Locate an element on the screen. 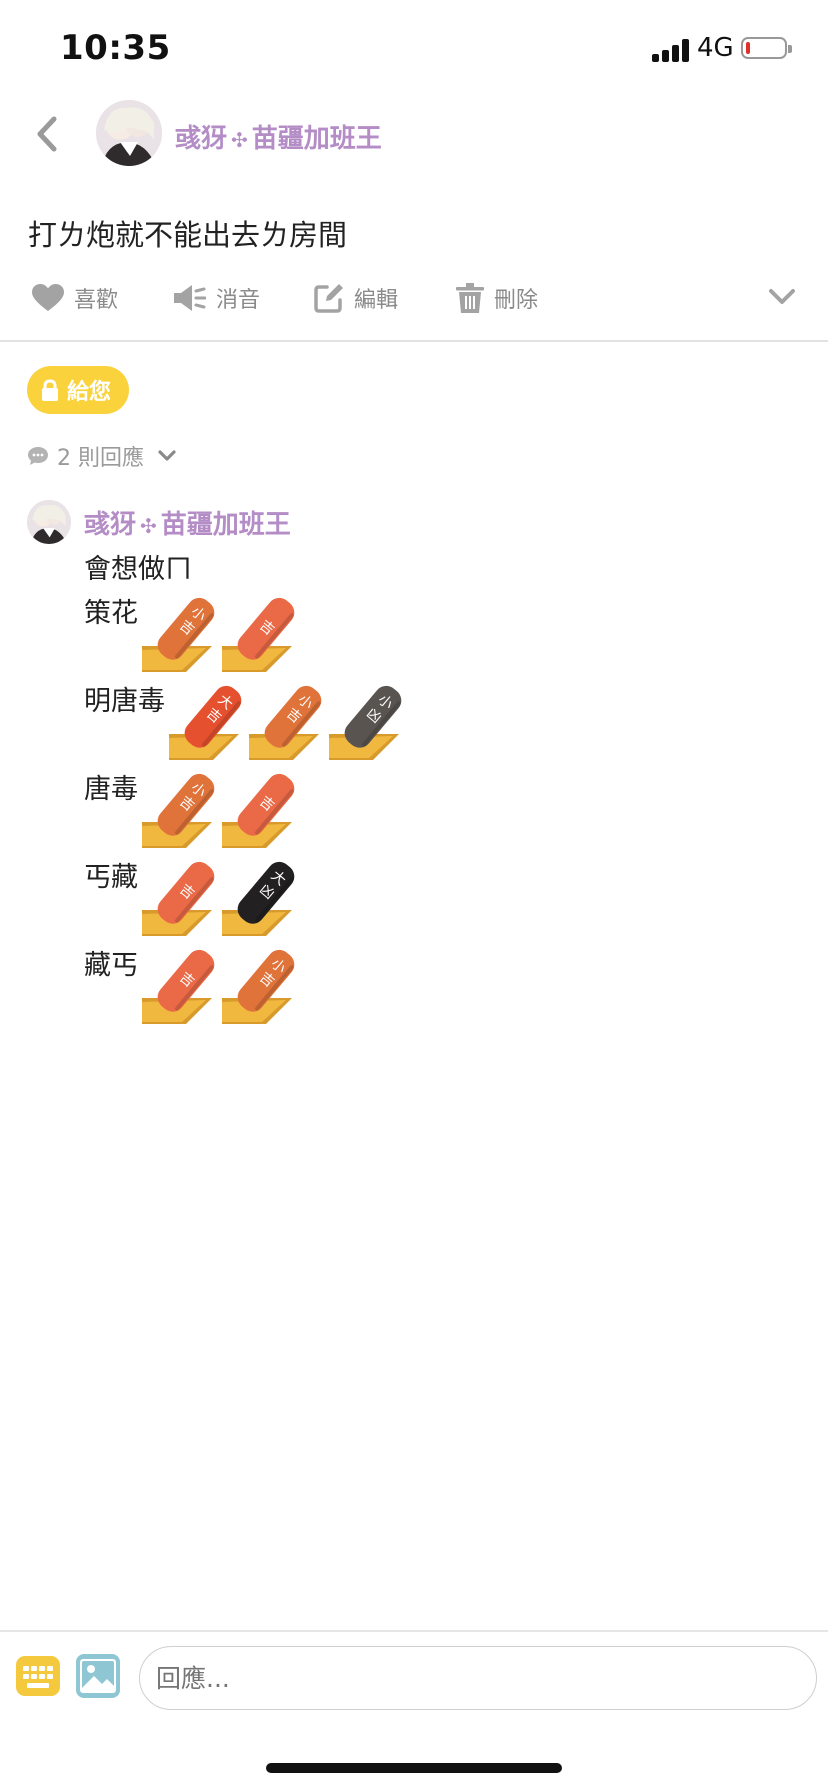 The width and height of the screenshot is (828, 1792). reply-composer is located at coordinates (414, 1686).